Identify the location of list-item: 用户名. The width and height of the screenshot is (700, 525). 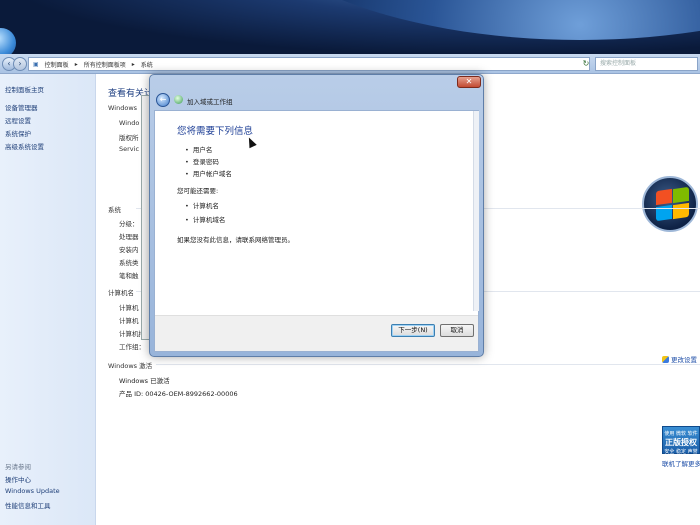
(199, 149).